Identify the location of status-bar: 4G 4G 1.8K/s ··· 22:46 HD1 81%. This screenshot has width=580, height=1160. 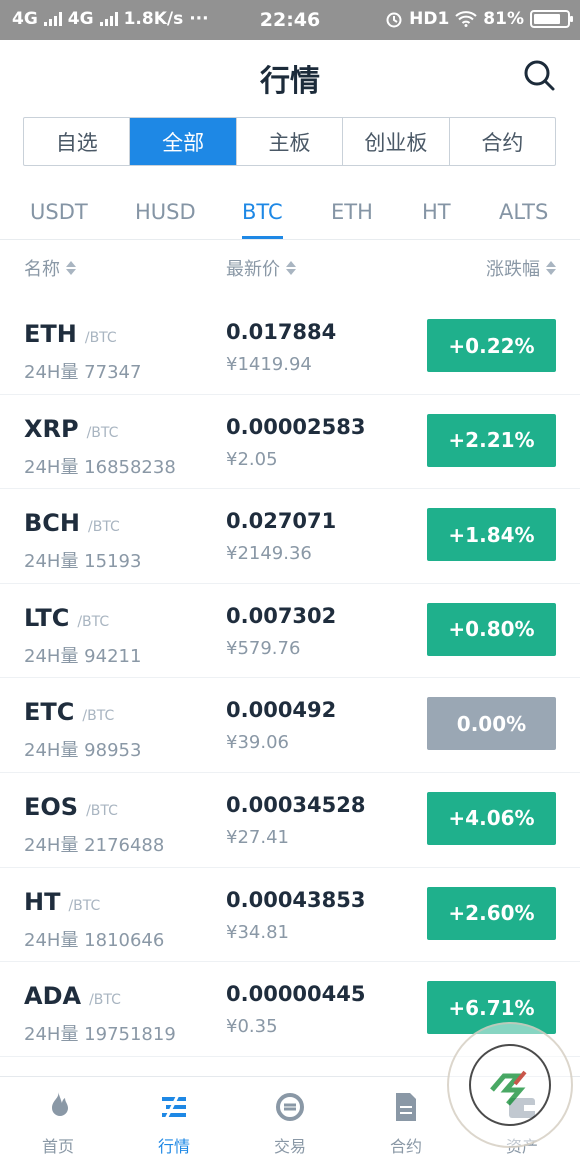
(290, 20).